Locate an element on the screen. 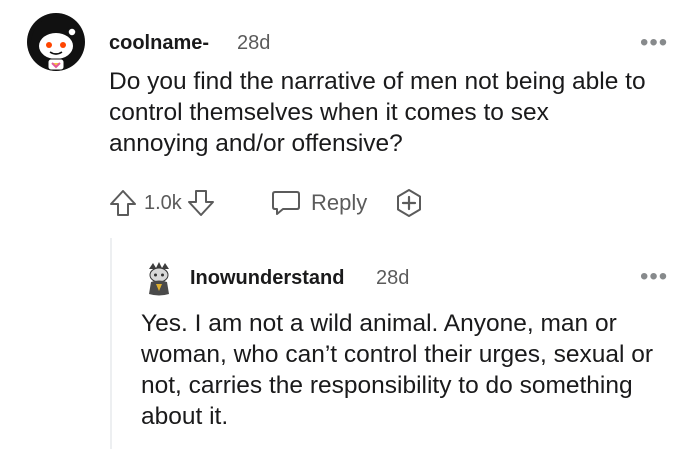  upvote-arrow-icon is located at coordinates (123, 203).